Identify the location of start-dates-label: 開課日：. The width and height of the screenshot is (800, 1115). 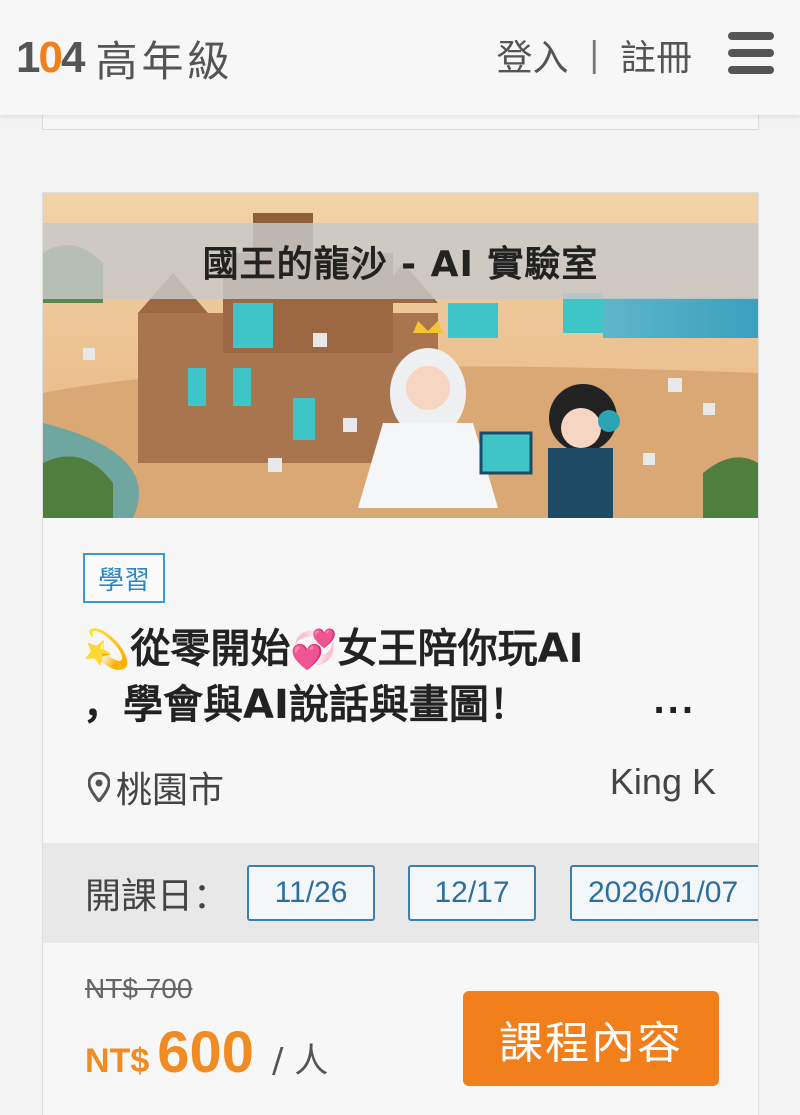
(157, 896).